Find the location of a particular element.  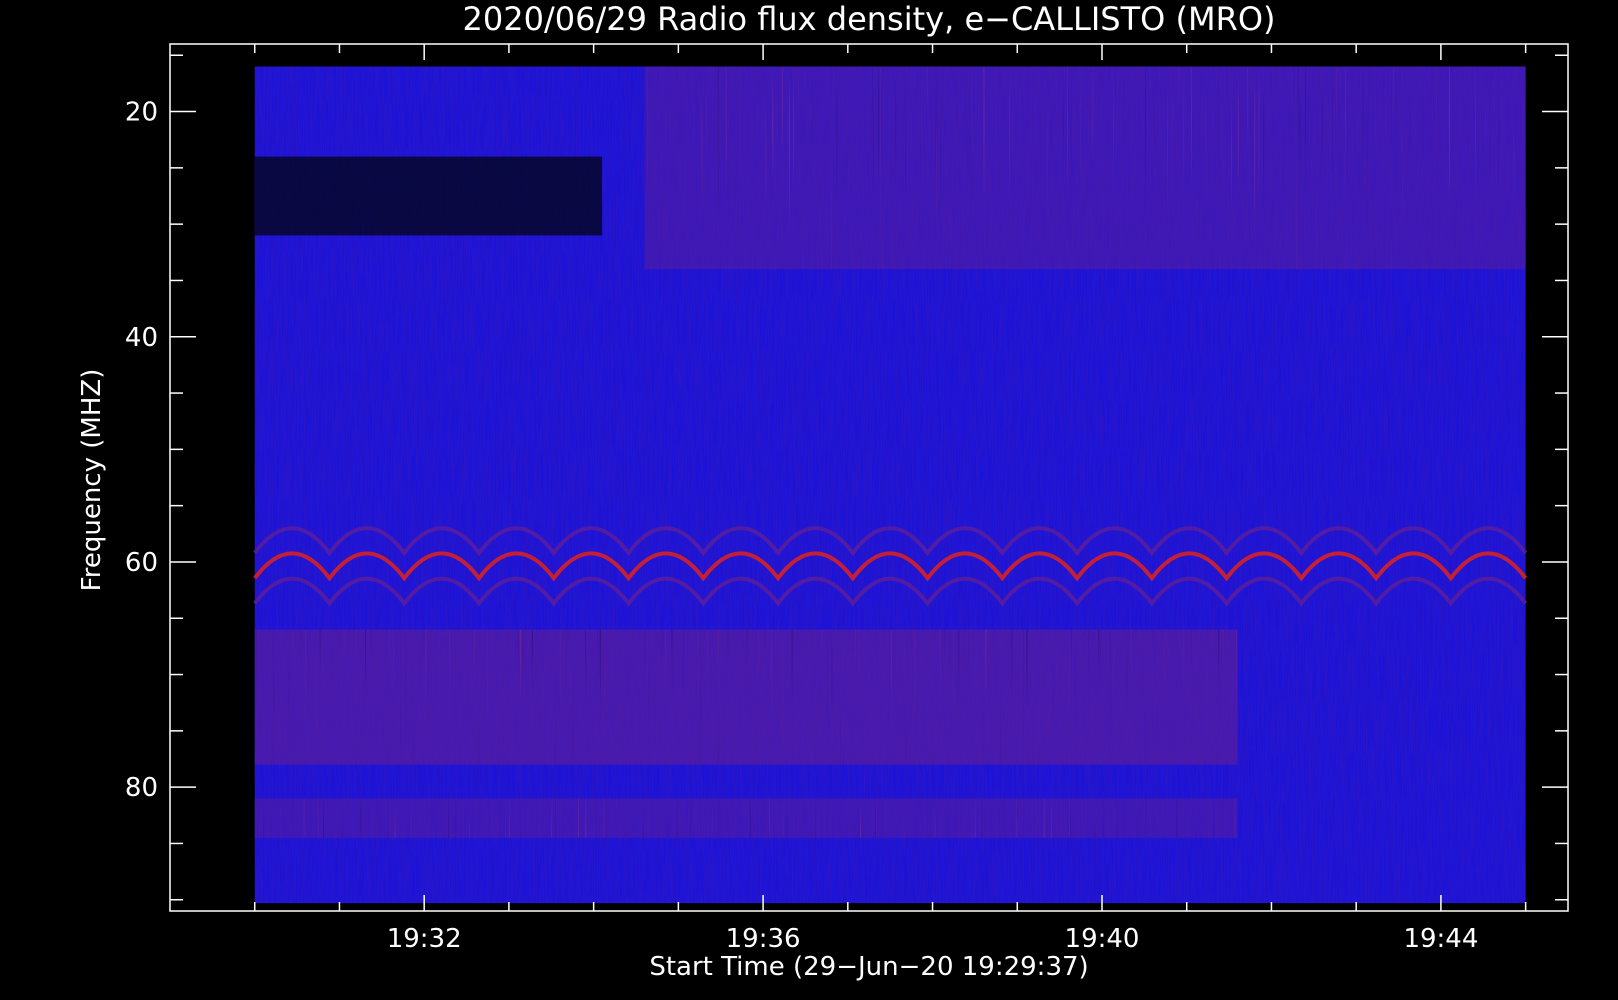

y-axis-label: Frequency (MHZ) is located at coordinates (92, 480).